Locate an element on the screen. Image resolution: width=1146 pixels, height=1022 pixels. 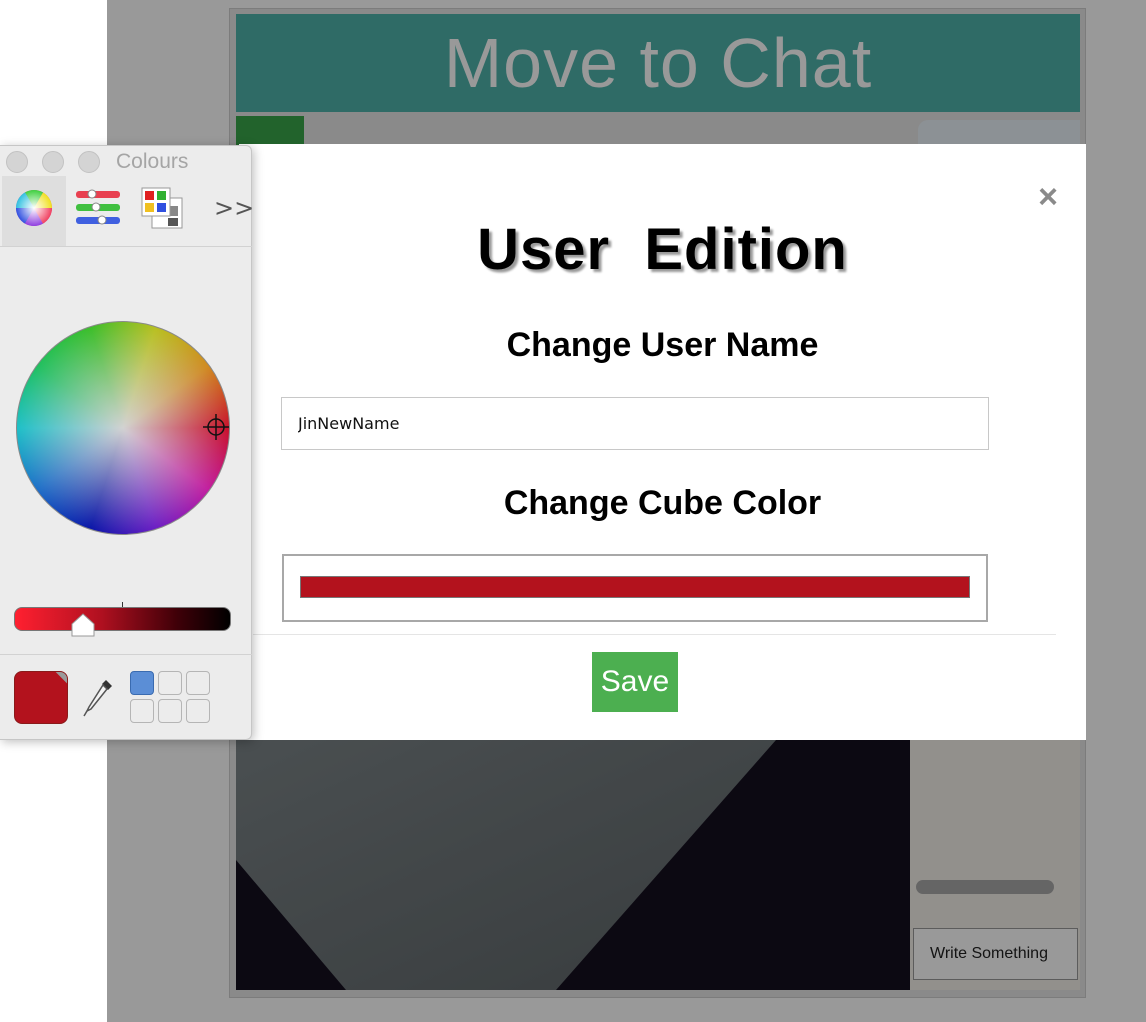
sliders-icon is located at coordinates (98, 207).